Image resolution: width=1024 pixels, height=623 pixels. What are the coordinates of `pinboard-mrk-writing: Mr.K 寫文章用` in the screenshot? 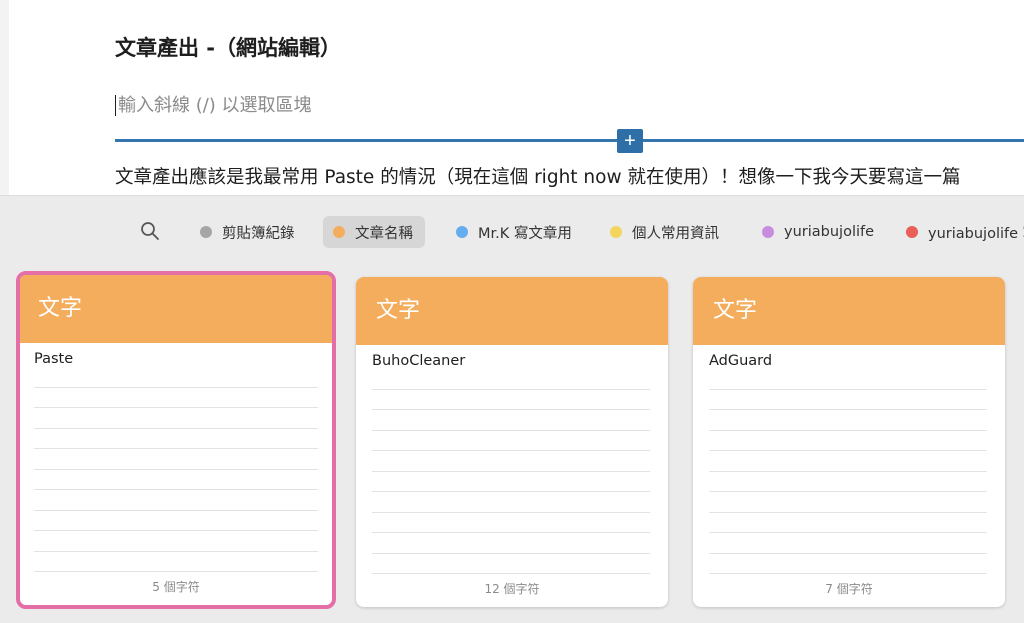 It's located at (515, 232).